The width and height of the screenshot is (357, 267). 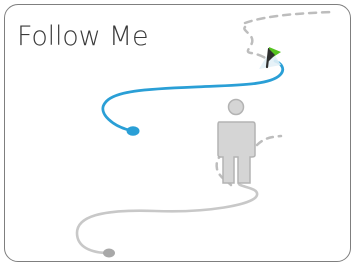 I want to click on gray-path-start-dot, so click(x=109, y=253).